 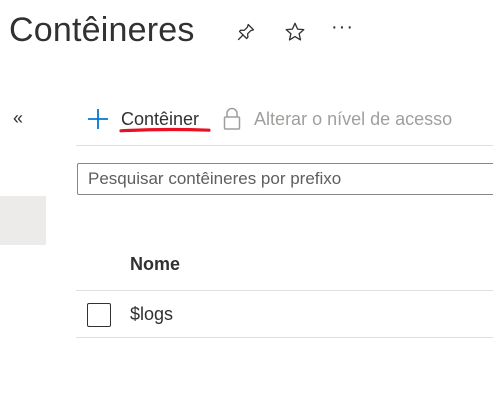 What do you see at coordinates (18, 118) in the screenshot?
I see `collapse-menu-button: «` at bounding box center [18, 118].